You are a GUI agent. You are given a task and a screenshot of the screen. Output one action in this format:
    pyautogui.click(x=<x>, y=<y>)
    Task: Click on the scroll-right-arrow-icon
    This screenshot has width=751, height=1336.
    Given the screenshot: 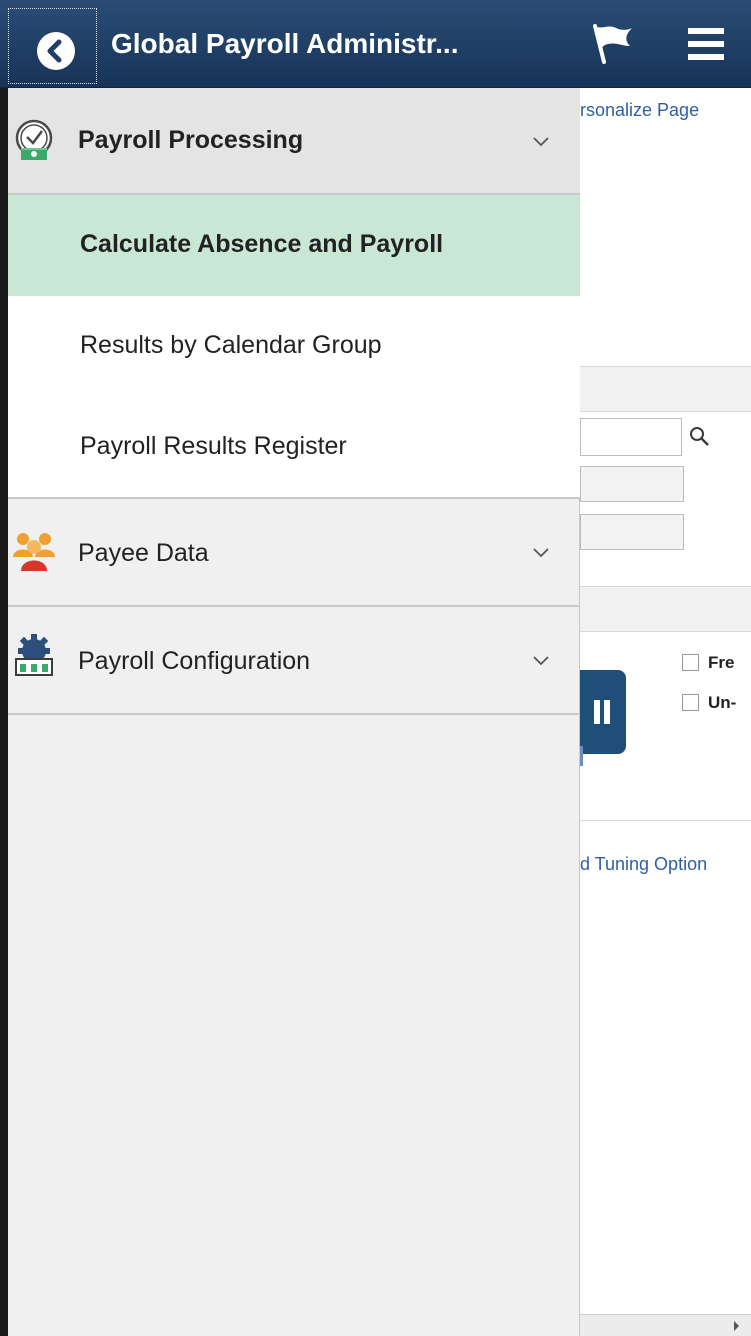 What is the action you would take?
    pyautogui.click(x=736, y=1326)
    